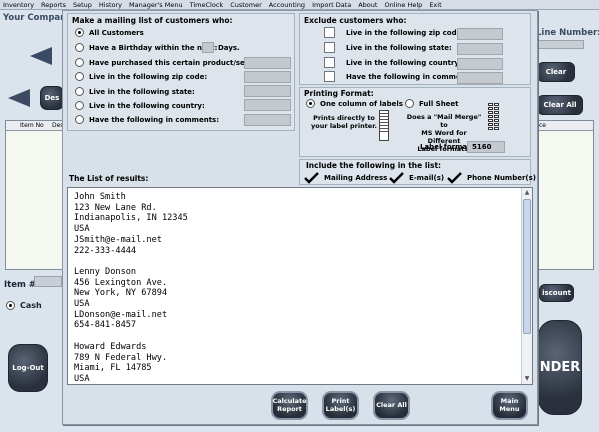 This screenshot has width=599, height=432. What do you see at coordinates (493, 116) in the screenshot?
I see `label-sheet-icon` at bounding box center [493, 116].